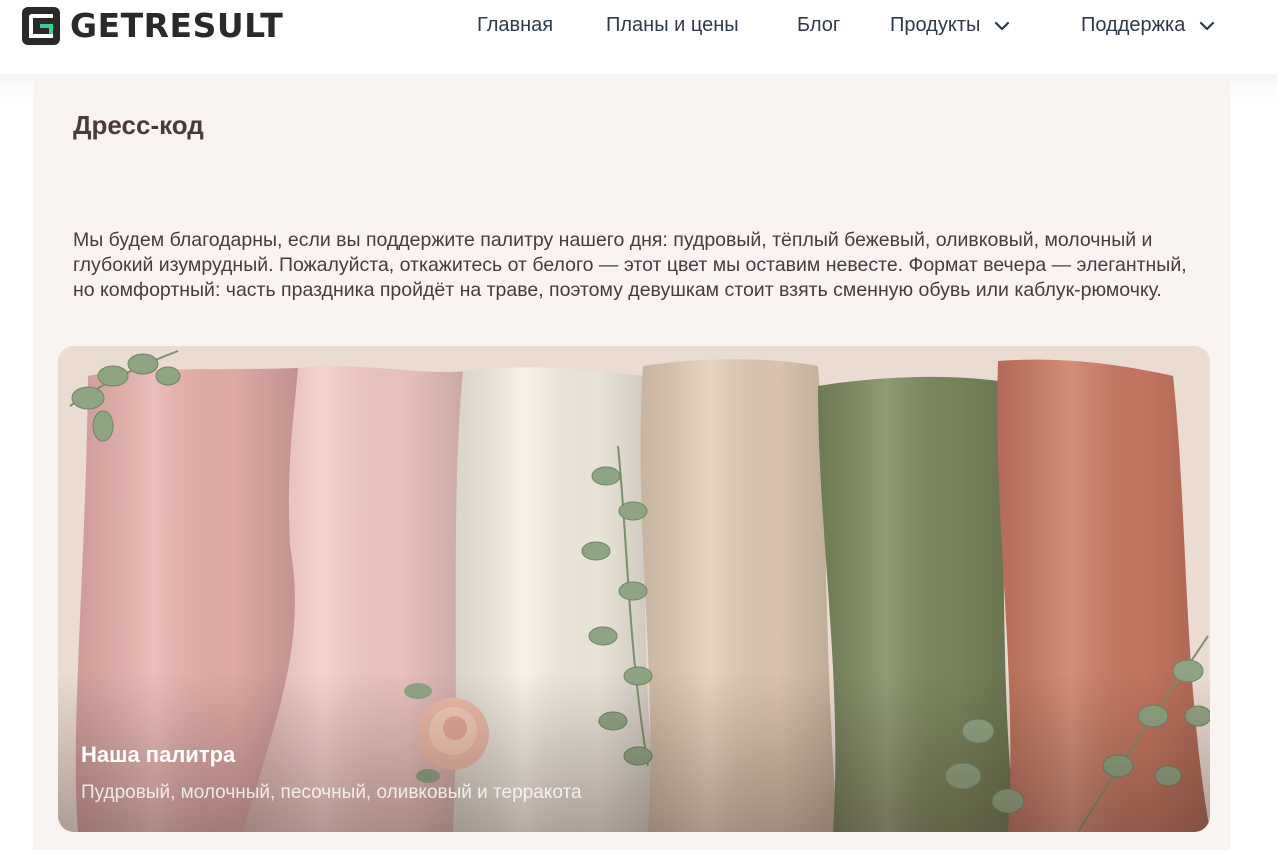 This screenshot has width=1277, height=863. I want to click on nav-item-support: Поддержка, so click(1148, 25).